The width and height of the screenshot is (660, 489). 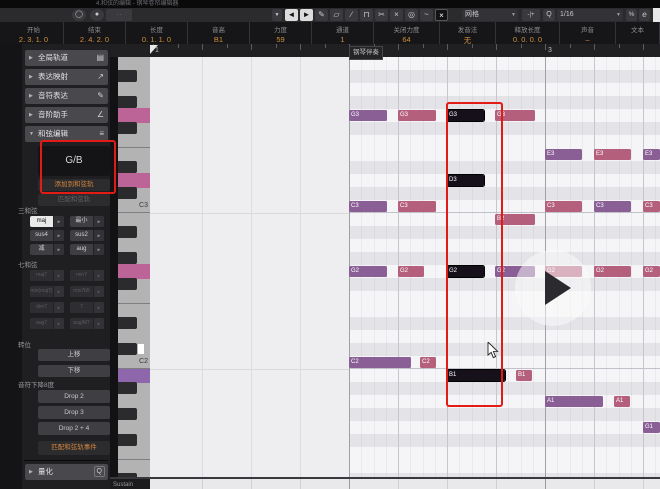 I want to click on length-quantize-icon: e, so click(x=644, y=15).